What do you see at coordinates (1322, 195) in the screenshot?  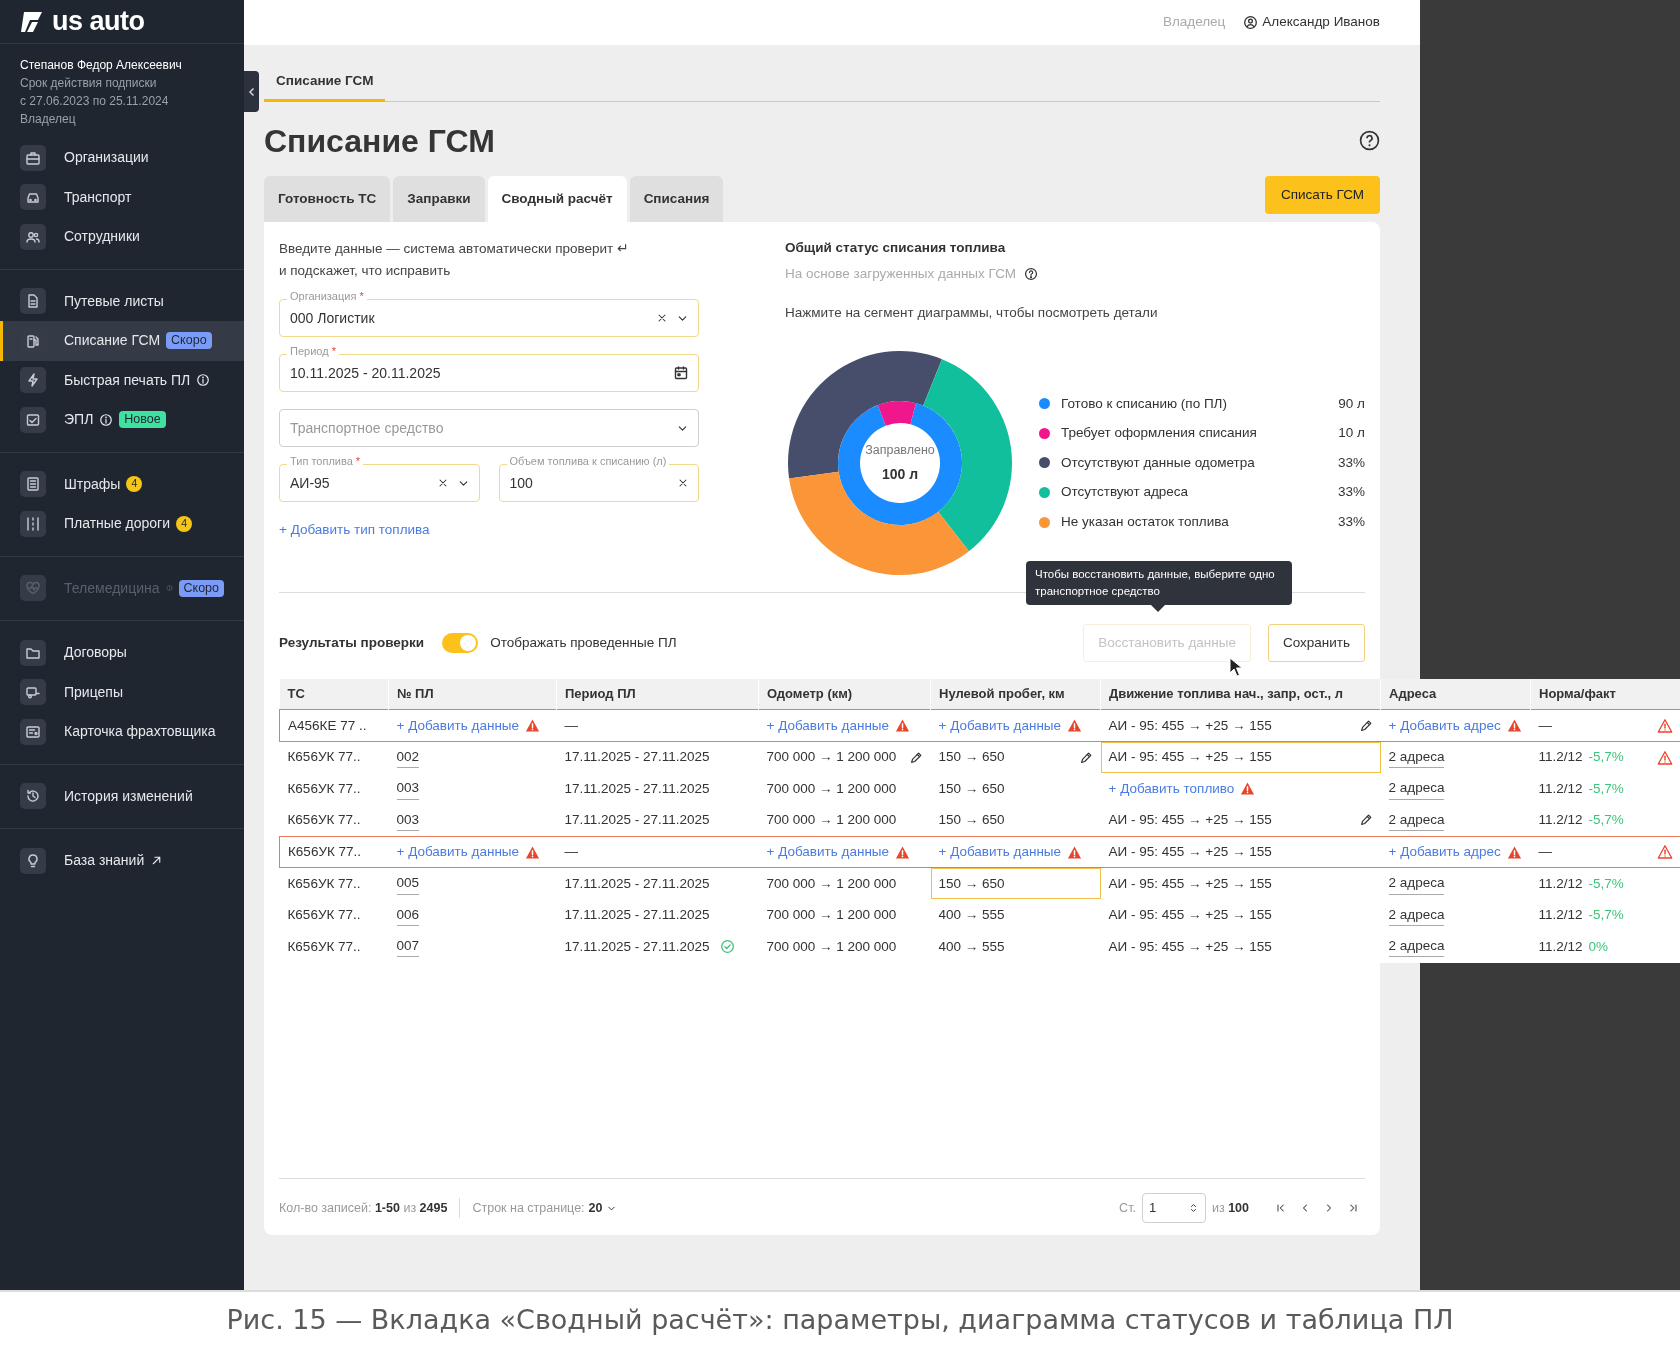 I see `write-off-button: Списать ГСМ` at bounding box center [1322, 195].